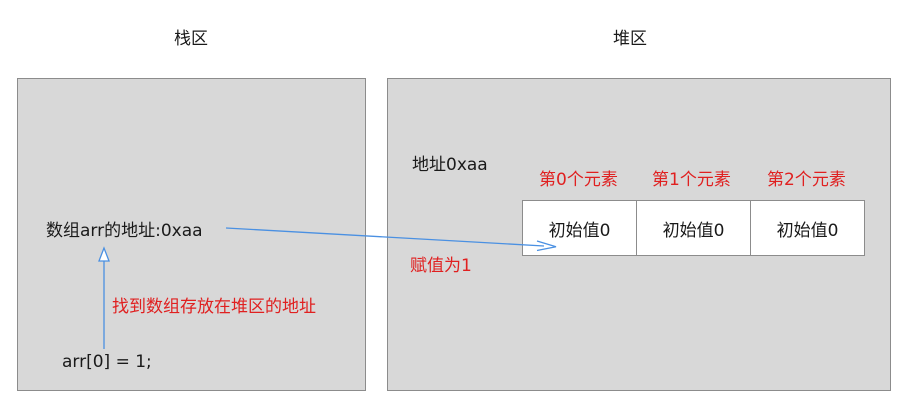  Describe the element at coordinates (391, 239) in the screenshot. I see `pointer-arrow` at that location.